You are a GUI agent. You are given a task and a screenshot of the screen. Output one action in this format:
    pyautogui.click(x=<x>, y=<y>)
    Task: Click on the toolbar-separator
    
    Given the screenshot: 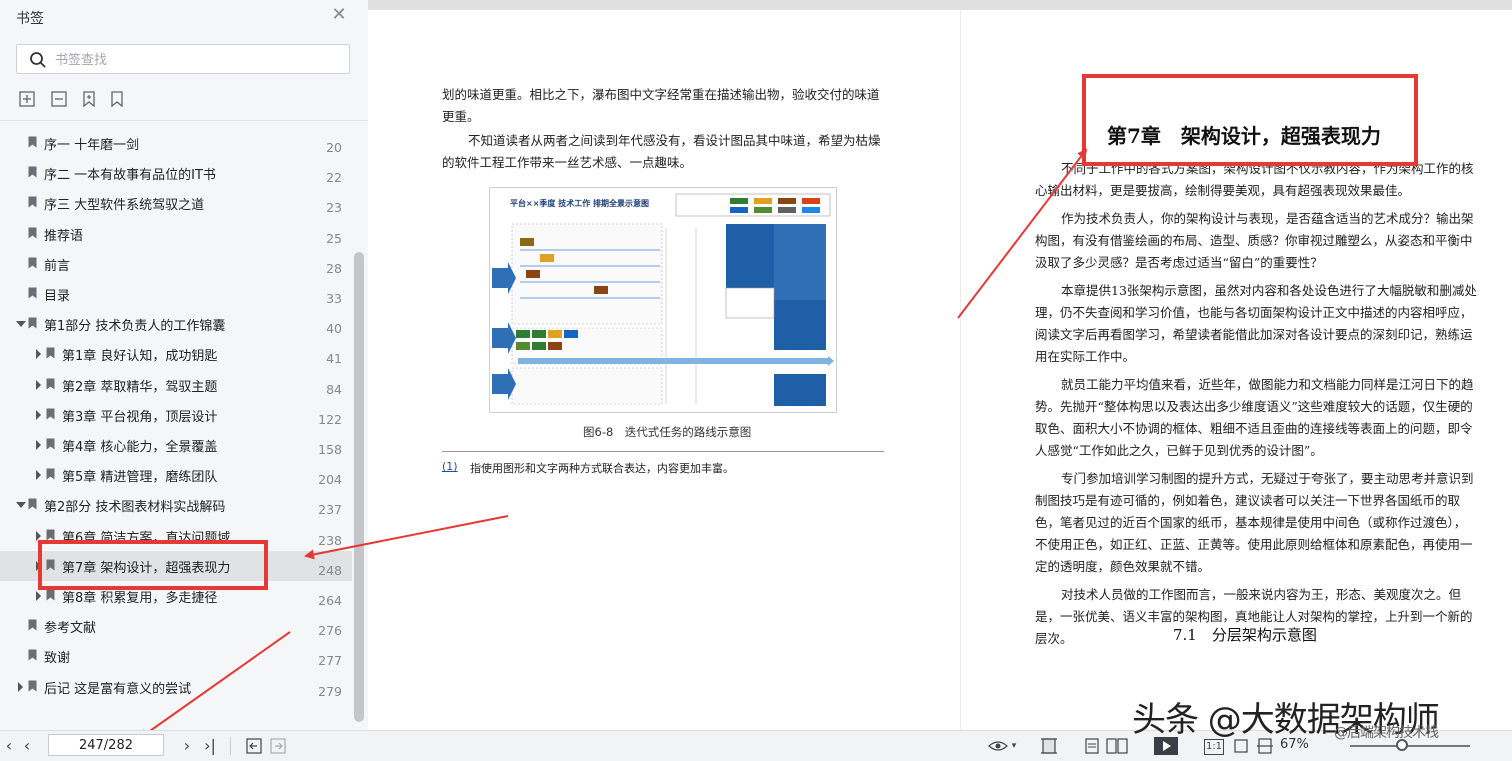 What is the action you would take?
    pyautogui.click(x=230, y=746)
    